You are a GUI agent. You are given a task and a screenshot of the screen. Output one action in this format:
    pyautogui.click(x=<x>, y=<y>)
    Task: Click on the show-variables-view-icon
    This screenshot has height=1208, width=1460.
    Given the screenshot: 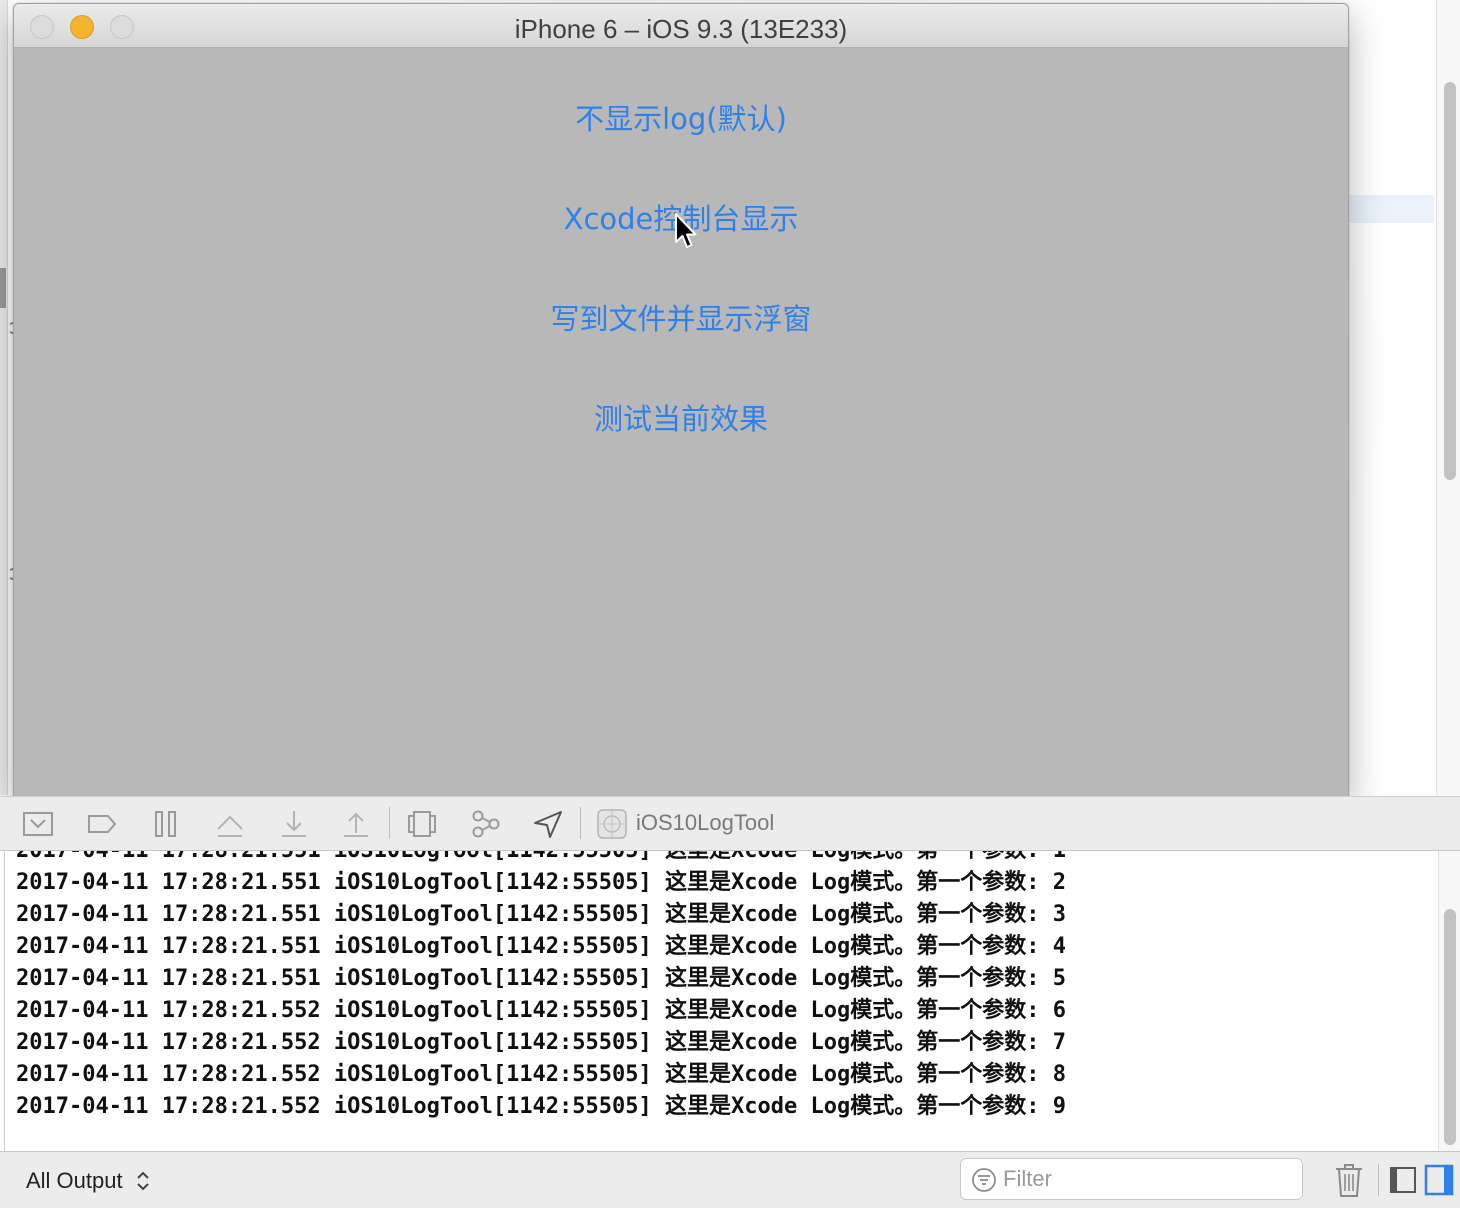 What is the action you would take?
    pyautogui.click(x=1403, y=1180)
    